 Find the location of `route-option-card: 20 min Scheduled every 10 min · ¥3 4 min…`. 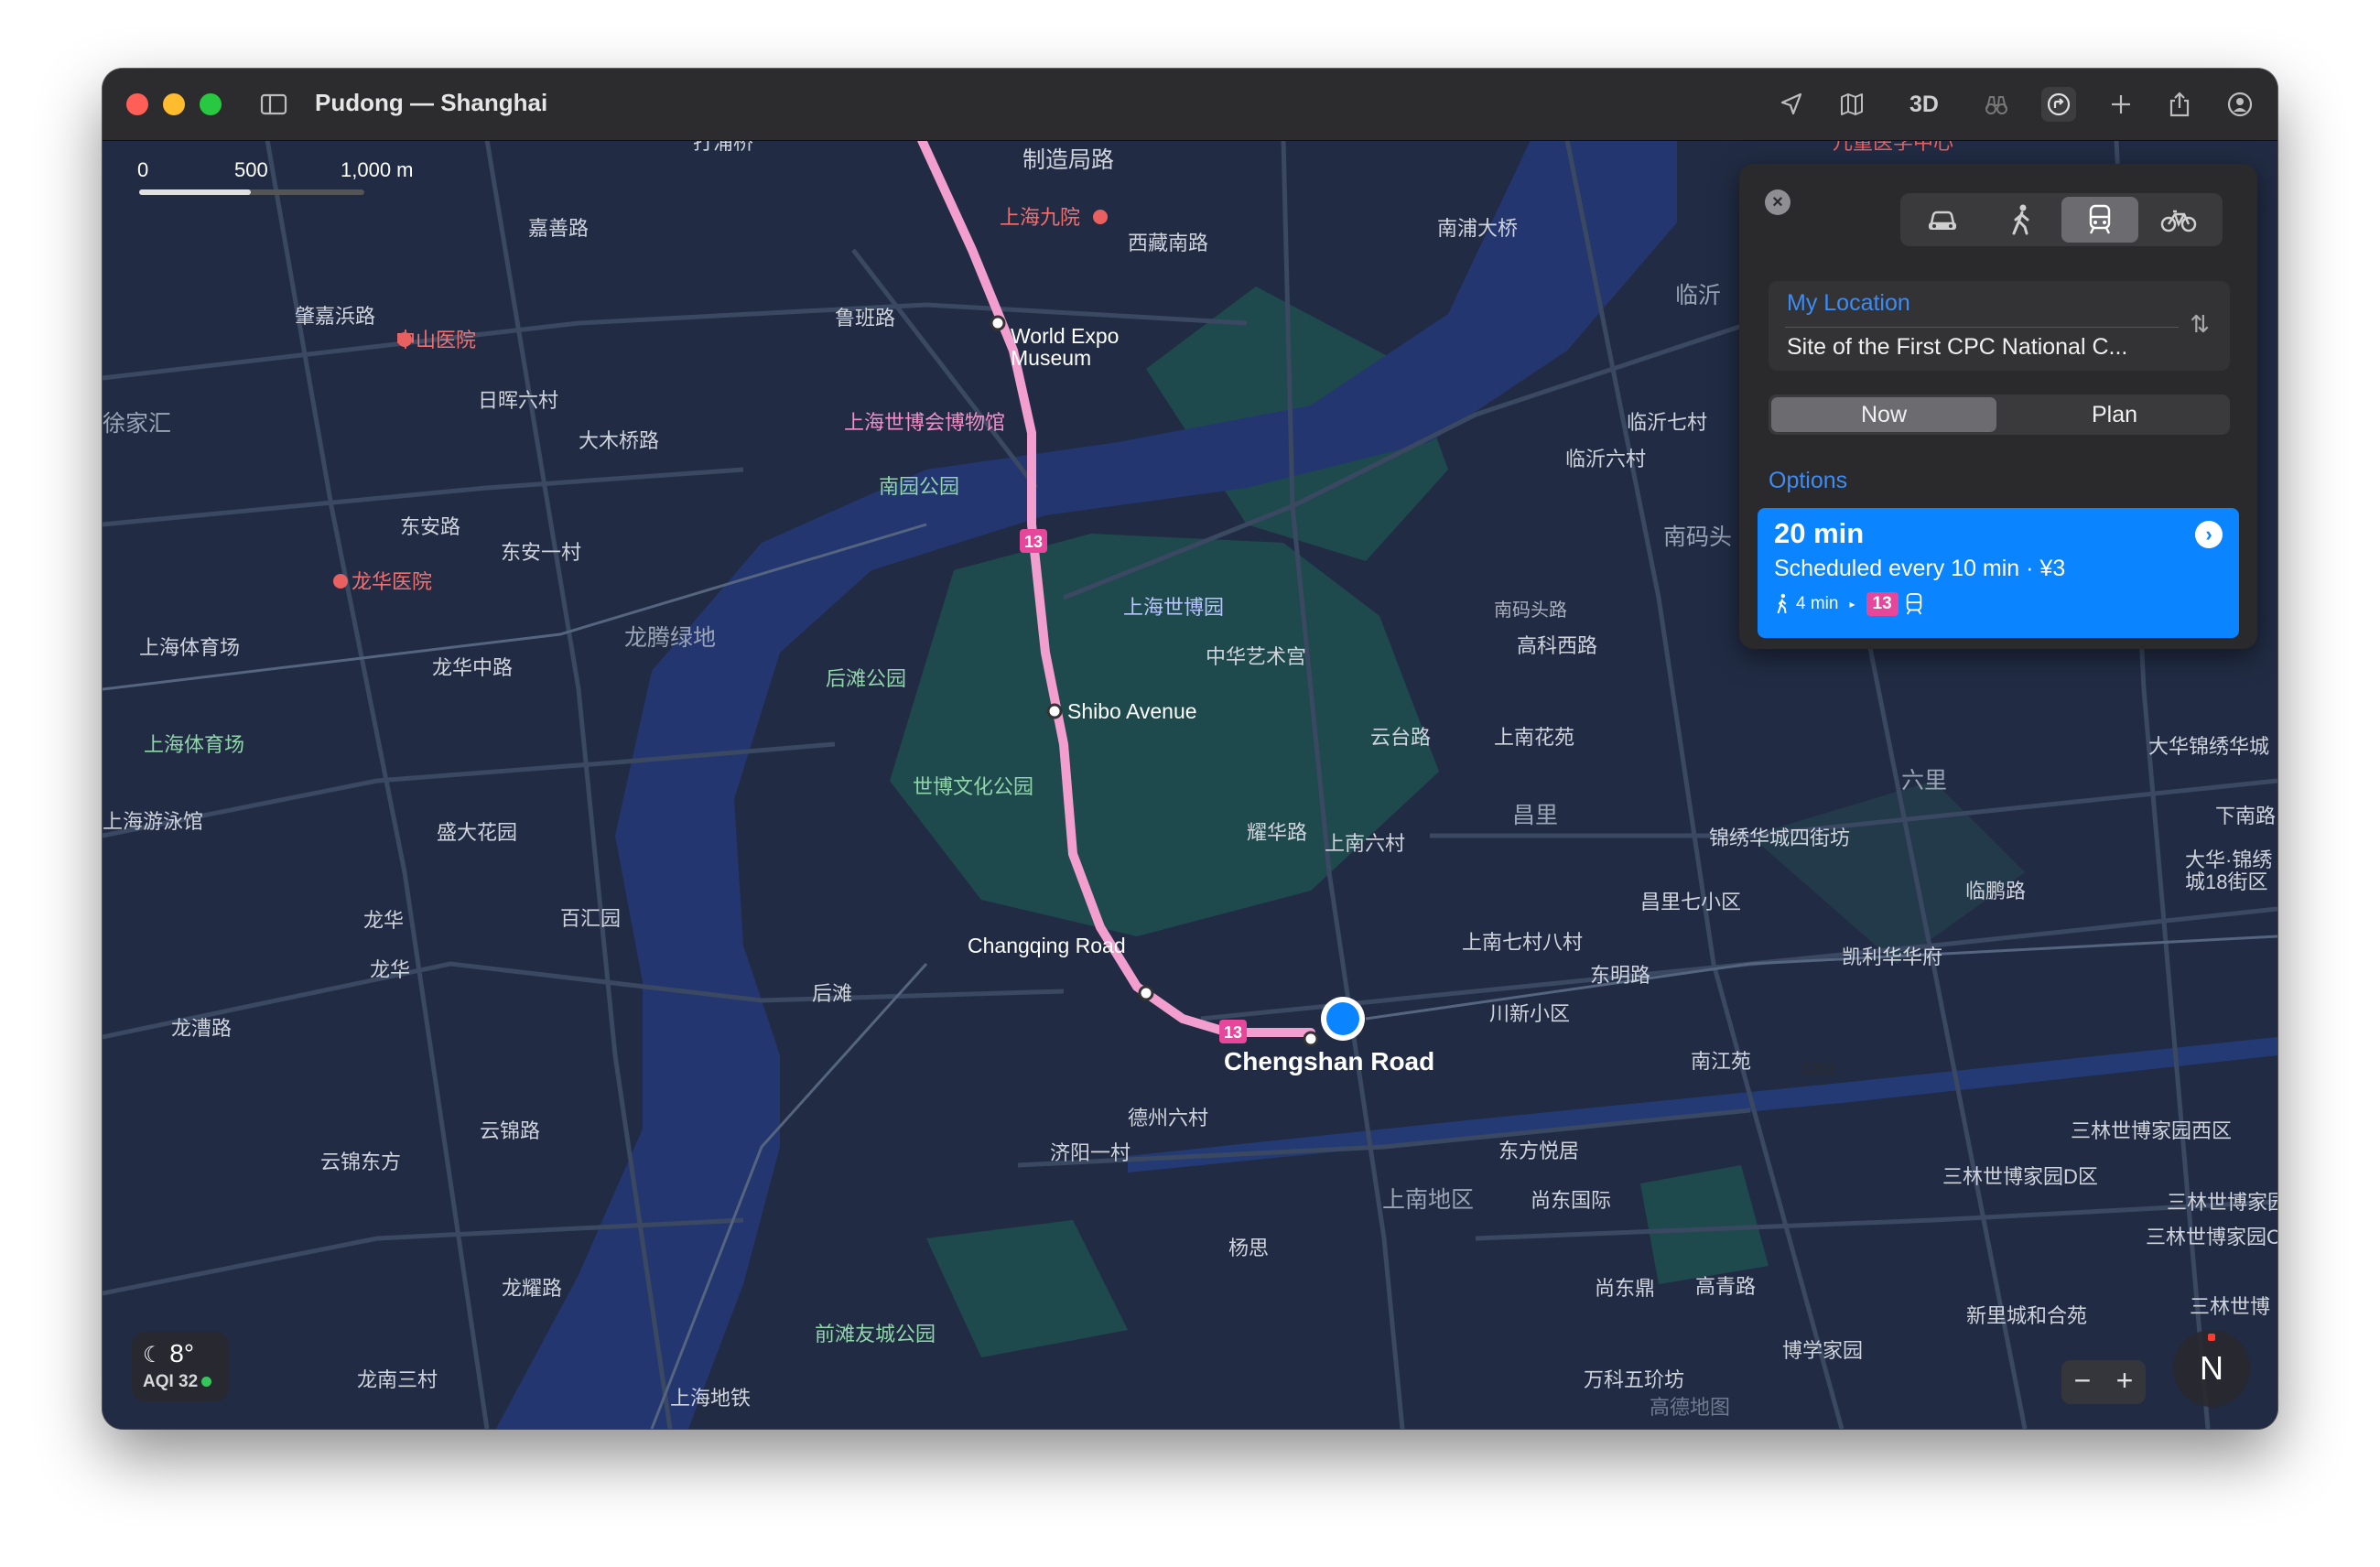

route-option-card: 20 min Scheduled every 10 min · ¥3 4 min… is located at coordinates (1998, 573).